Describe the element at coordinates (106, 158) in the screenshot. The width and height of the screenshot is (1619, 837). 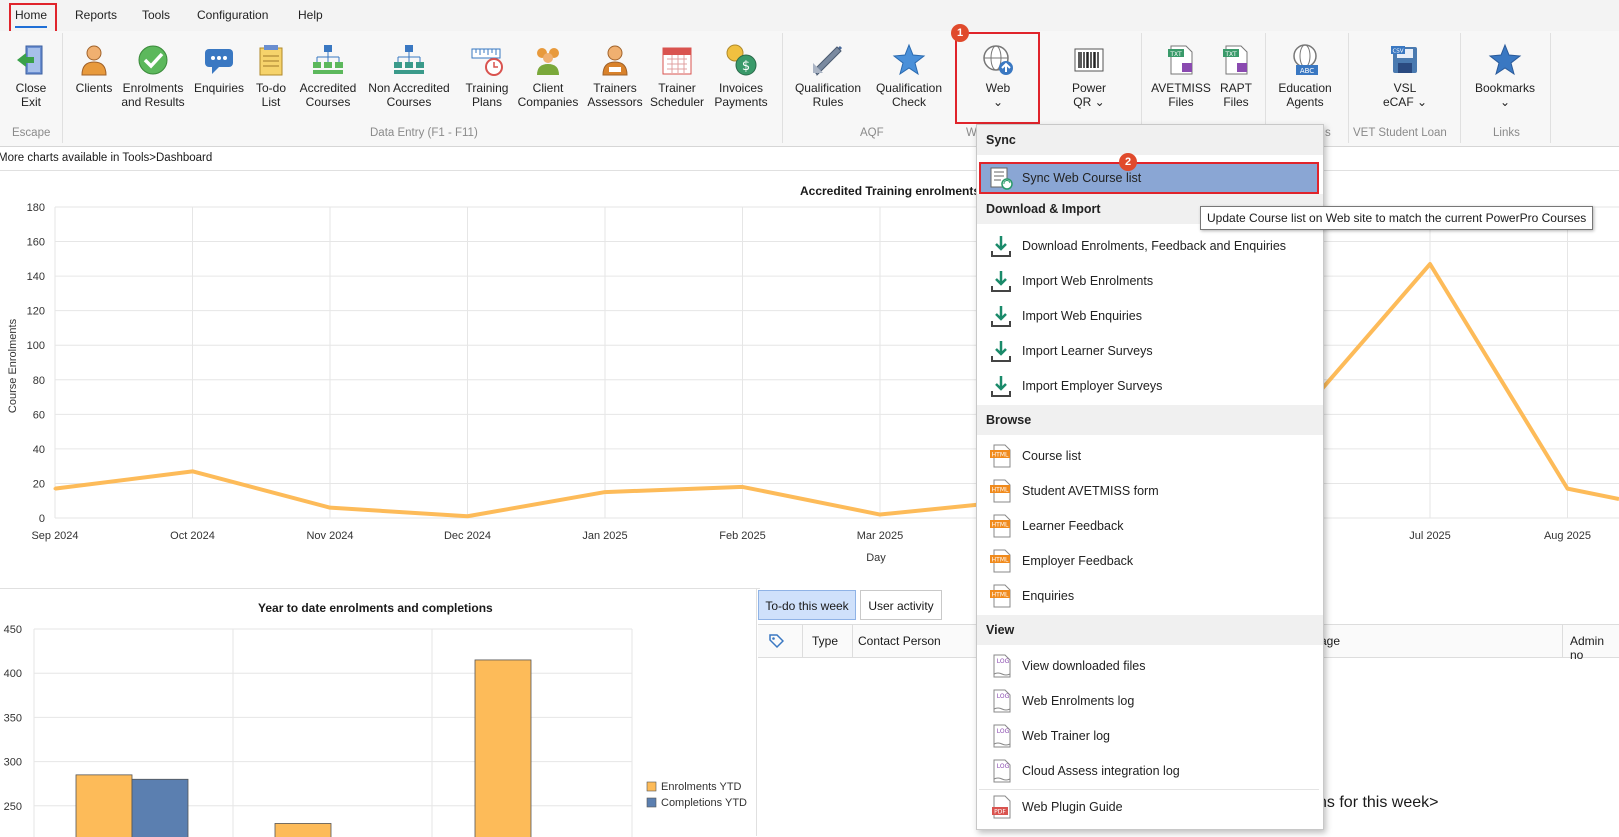
I see `status-hint: More charts available in Tools>Dashboard` at that location.